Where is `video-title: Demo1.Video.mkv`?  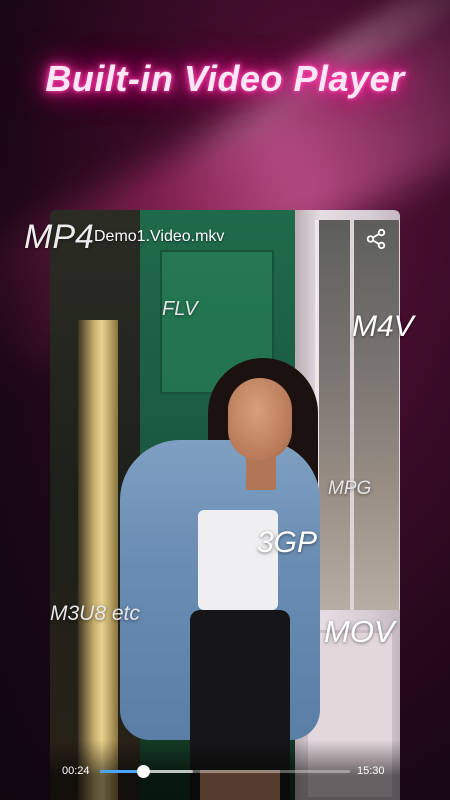
video-title: Demo1.Video.mkv is located at coordinates (159, 236).